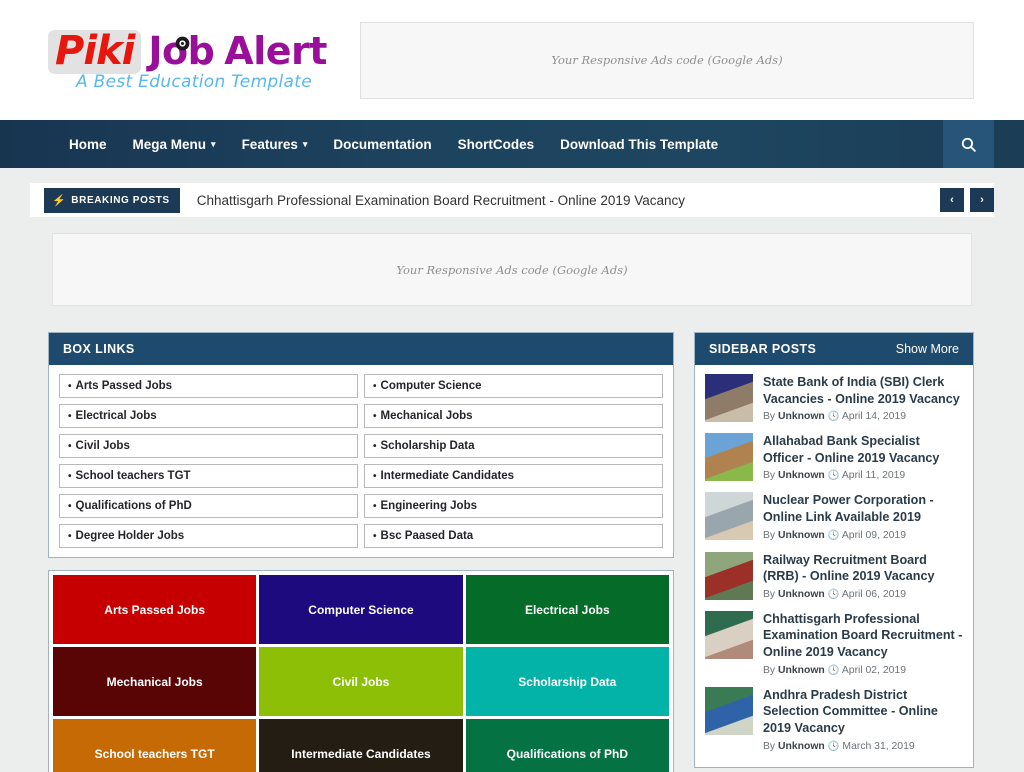 The width and height of the screenshot is (1024, 772). What do you see at coordinates (208, 536) in the screenshot?
I see `box-link-item: • Degree Holder Jobs` at bounding box center [208, 536].